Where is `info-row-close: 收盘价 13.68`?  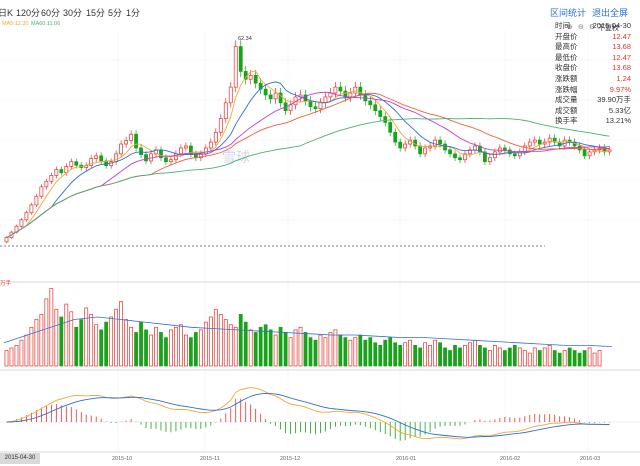 info-row-close: 收盘价 13.68 is located at coordinates (593, 68).